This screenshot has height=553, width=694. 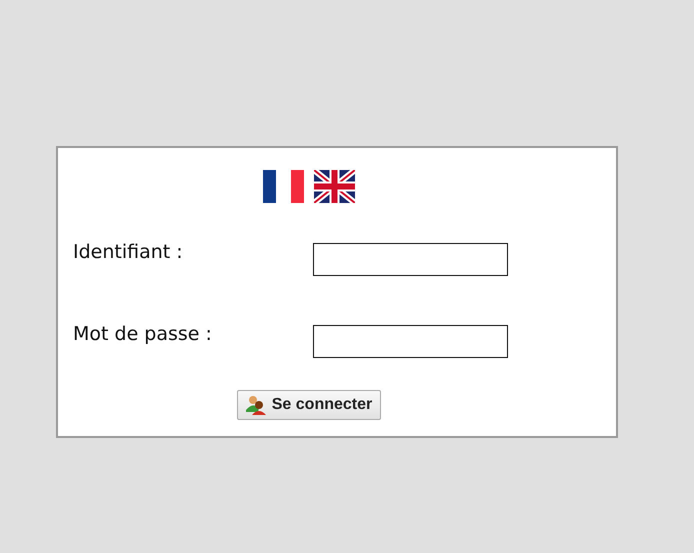 I want to click on field-label: Mot de passe :, so click(x=143, y=334).